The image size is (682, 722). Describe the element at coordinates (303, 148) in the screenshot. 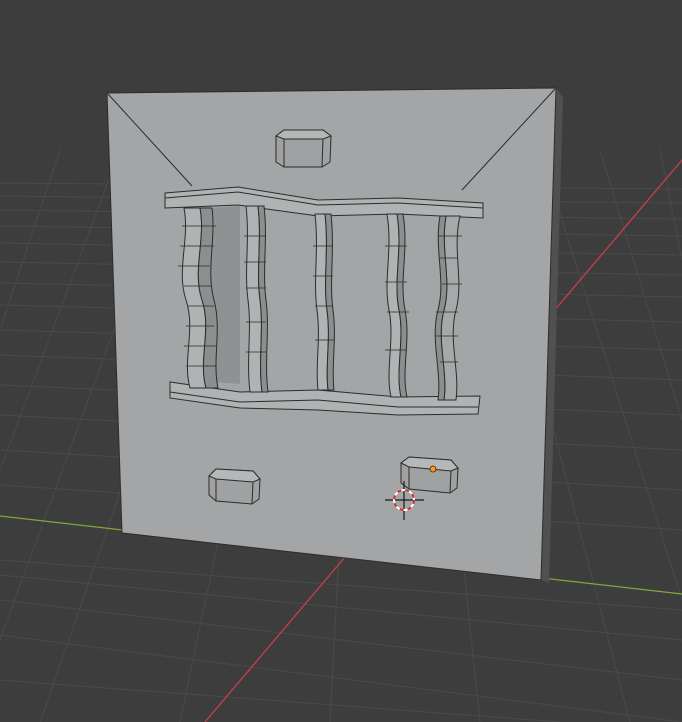

I see `top-block` at that location.